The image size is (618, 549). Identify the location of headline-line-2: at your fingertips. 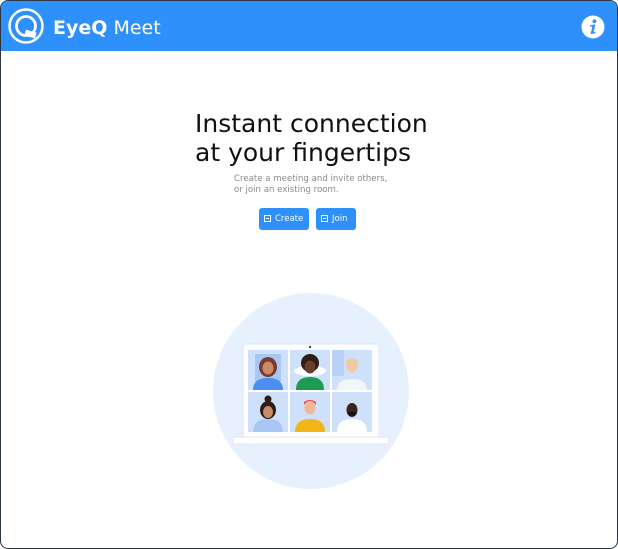
(303, 152).